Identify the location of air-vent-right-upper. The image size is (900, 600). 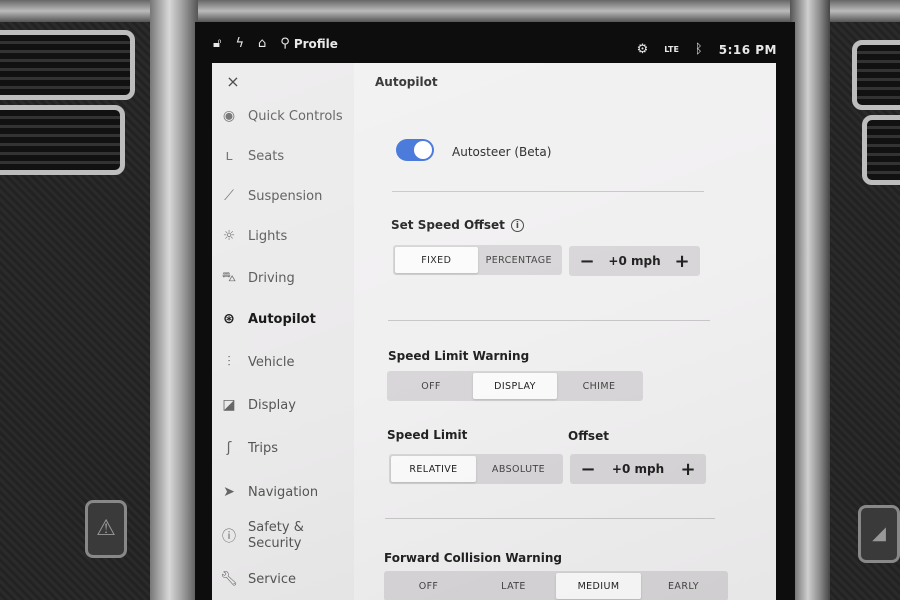
(876, 75).